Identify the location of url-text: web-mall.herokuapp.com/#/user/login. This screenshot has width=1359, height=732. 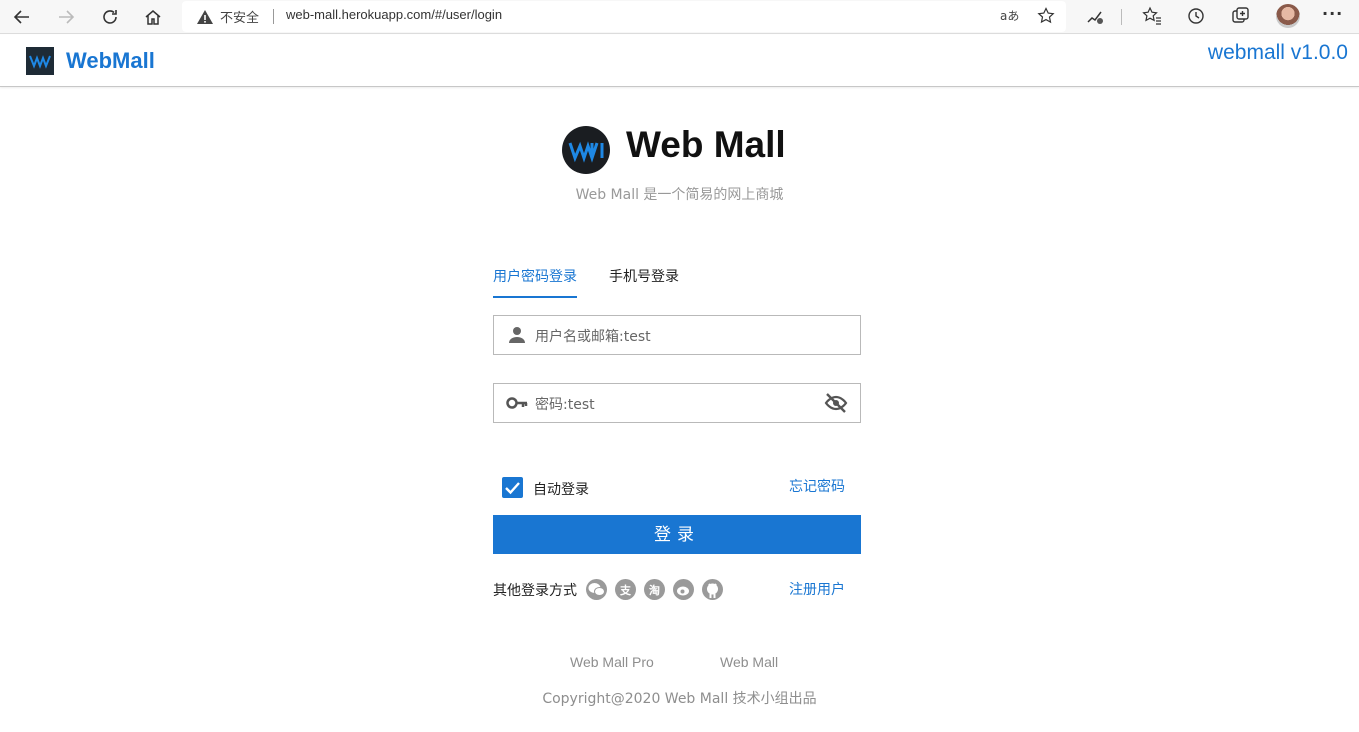
(394, 14).